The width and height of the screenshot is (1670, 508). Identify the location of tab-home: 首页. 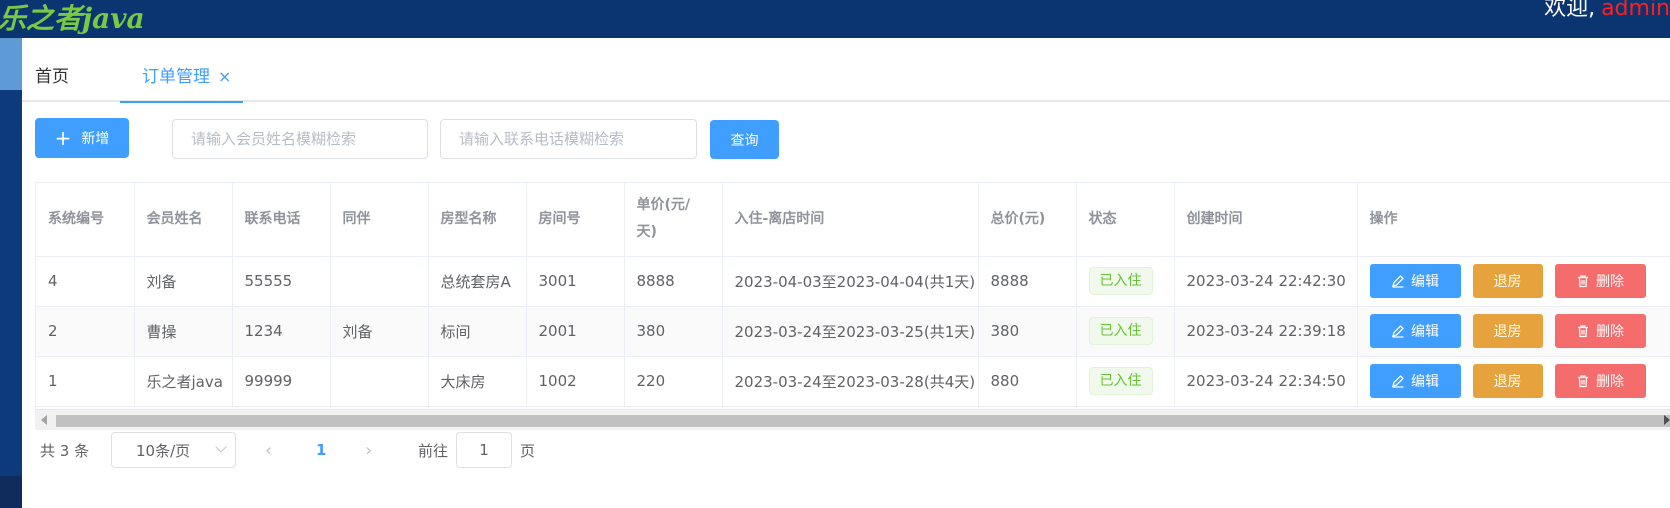
(52, 74).